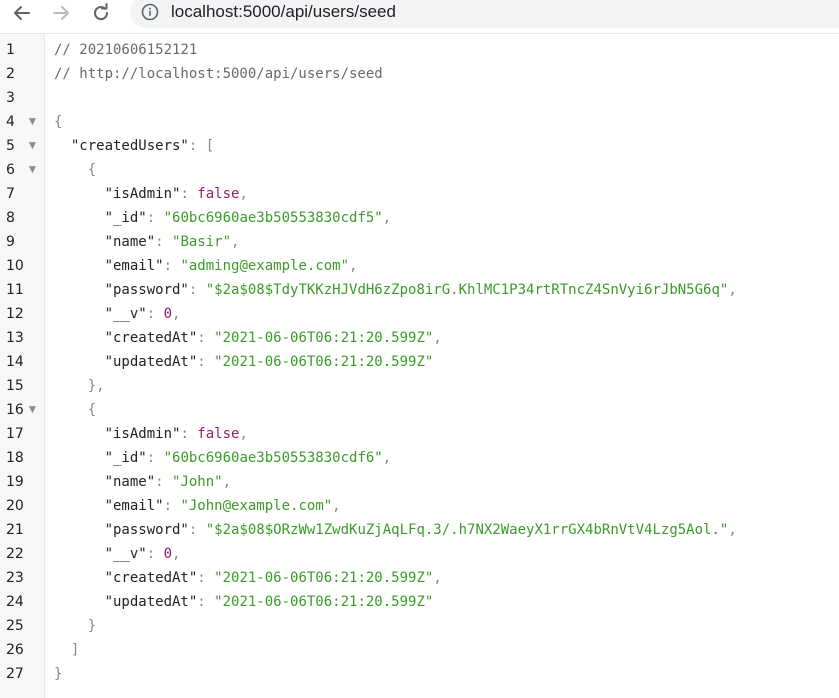 This screenshot has width=839, height=698. What do you see at coordinates (168, 314) in the screenshot?
I see `json-number: 0` at bounding box center [168, 314].